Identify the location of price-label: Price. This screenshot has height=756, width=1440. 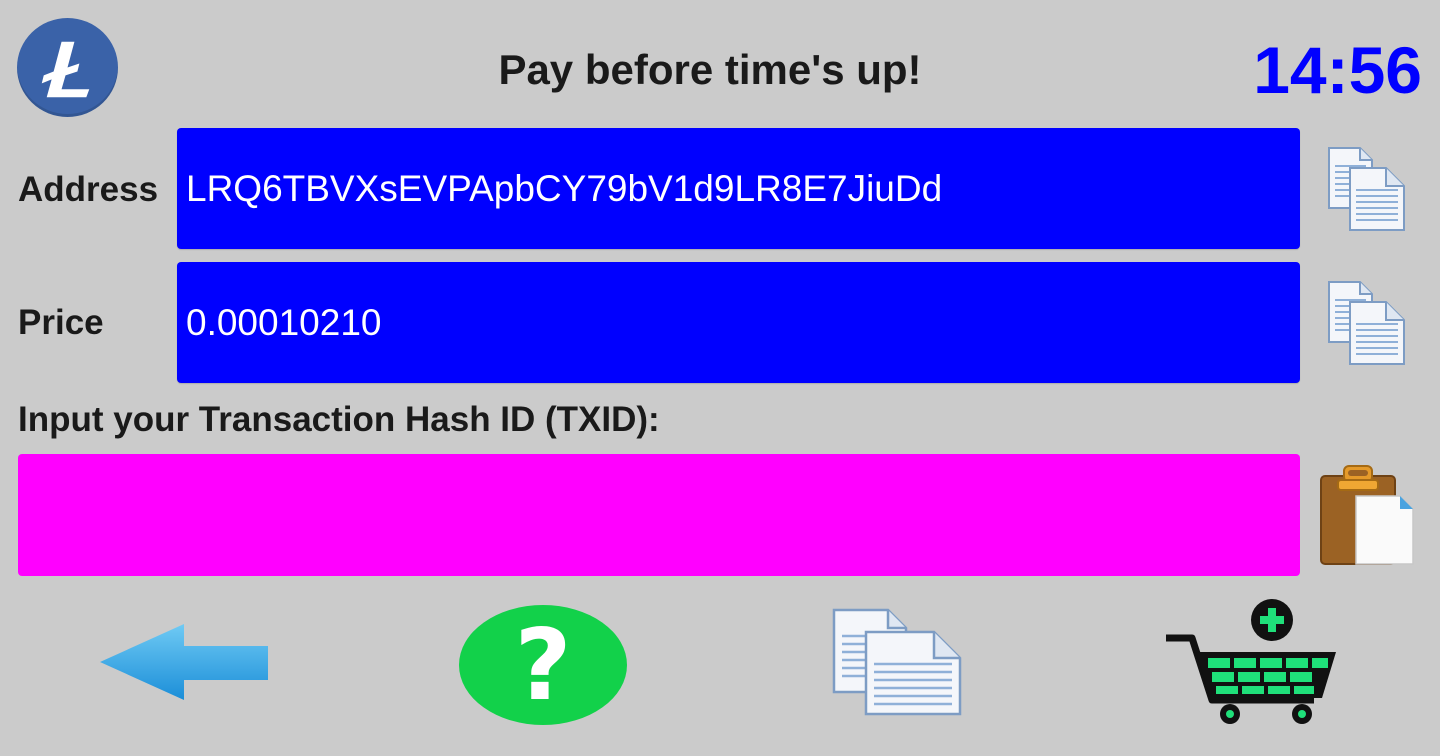
(61, 322).